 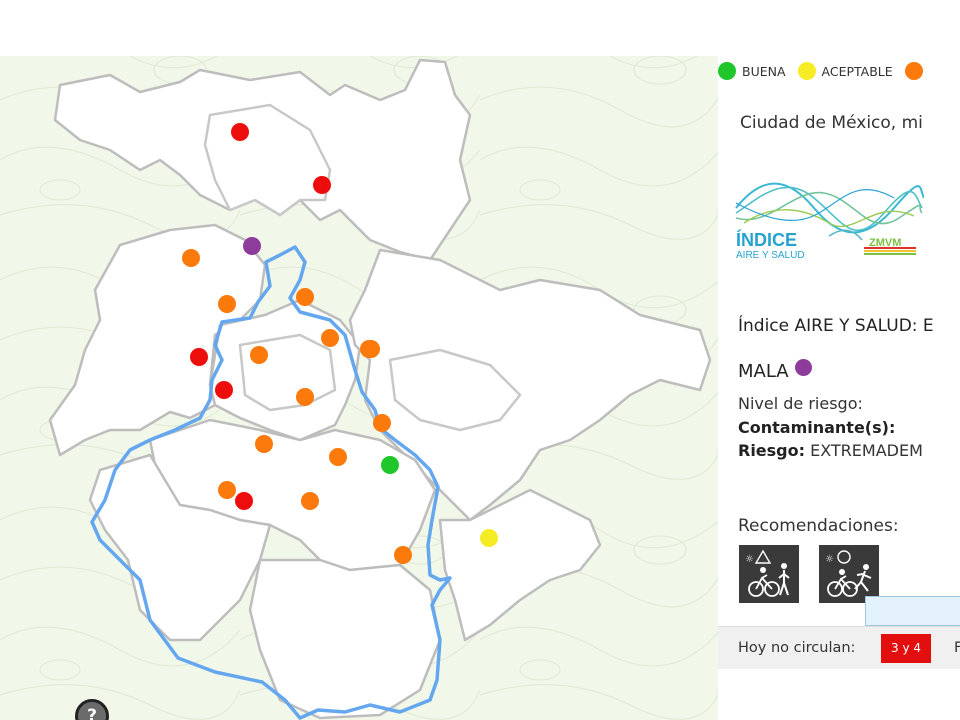 I want to click on legend: BUENA ACEPTABLE, so click(x=827, y=72).